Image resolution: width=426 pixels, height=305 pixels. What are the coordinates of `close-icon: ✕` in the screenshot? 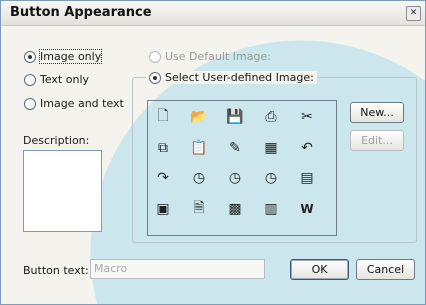 It's located at (413, 13).